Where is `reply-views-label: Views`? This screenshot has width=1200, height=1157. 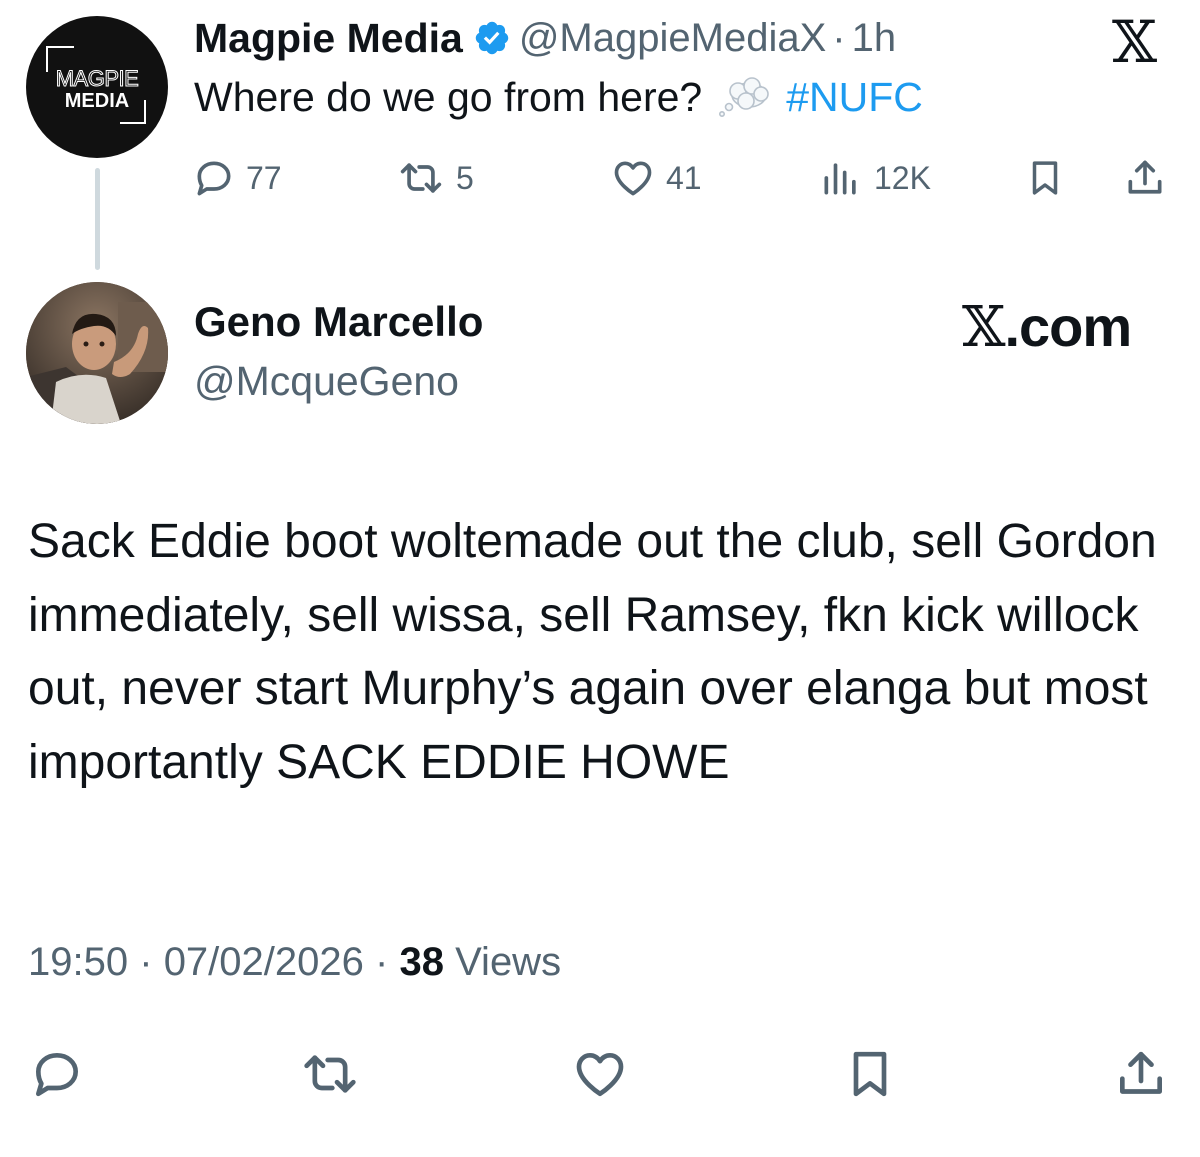
reply-views-label: Views is located at coordinates (508, 962).